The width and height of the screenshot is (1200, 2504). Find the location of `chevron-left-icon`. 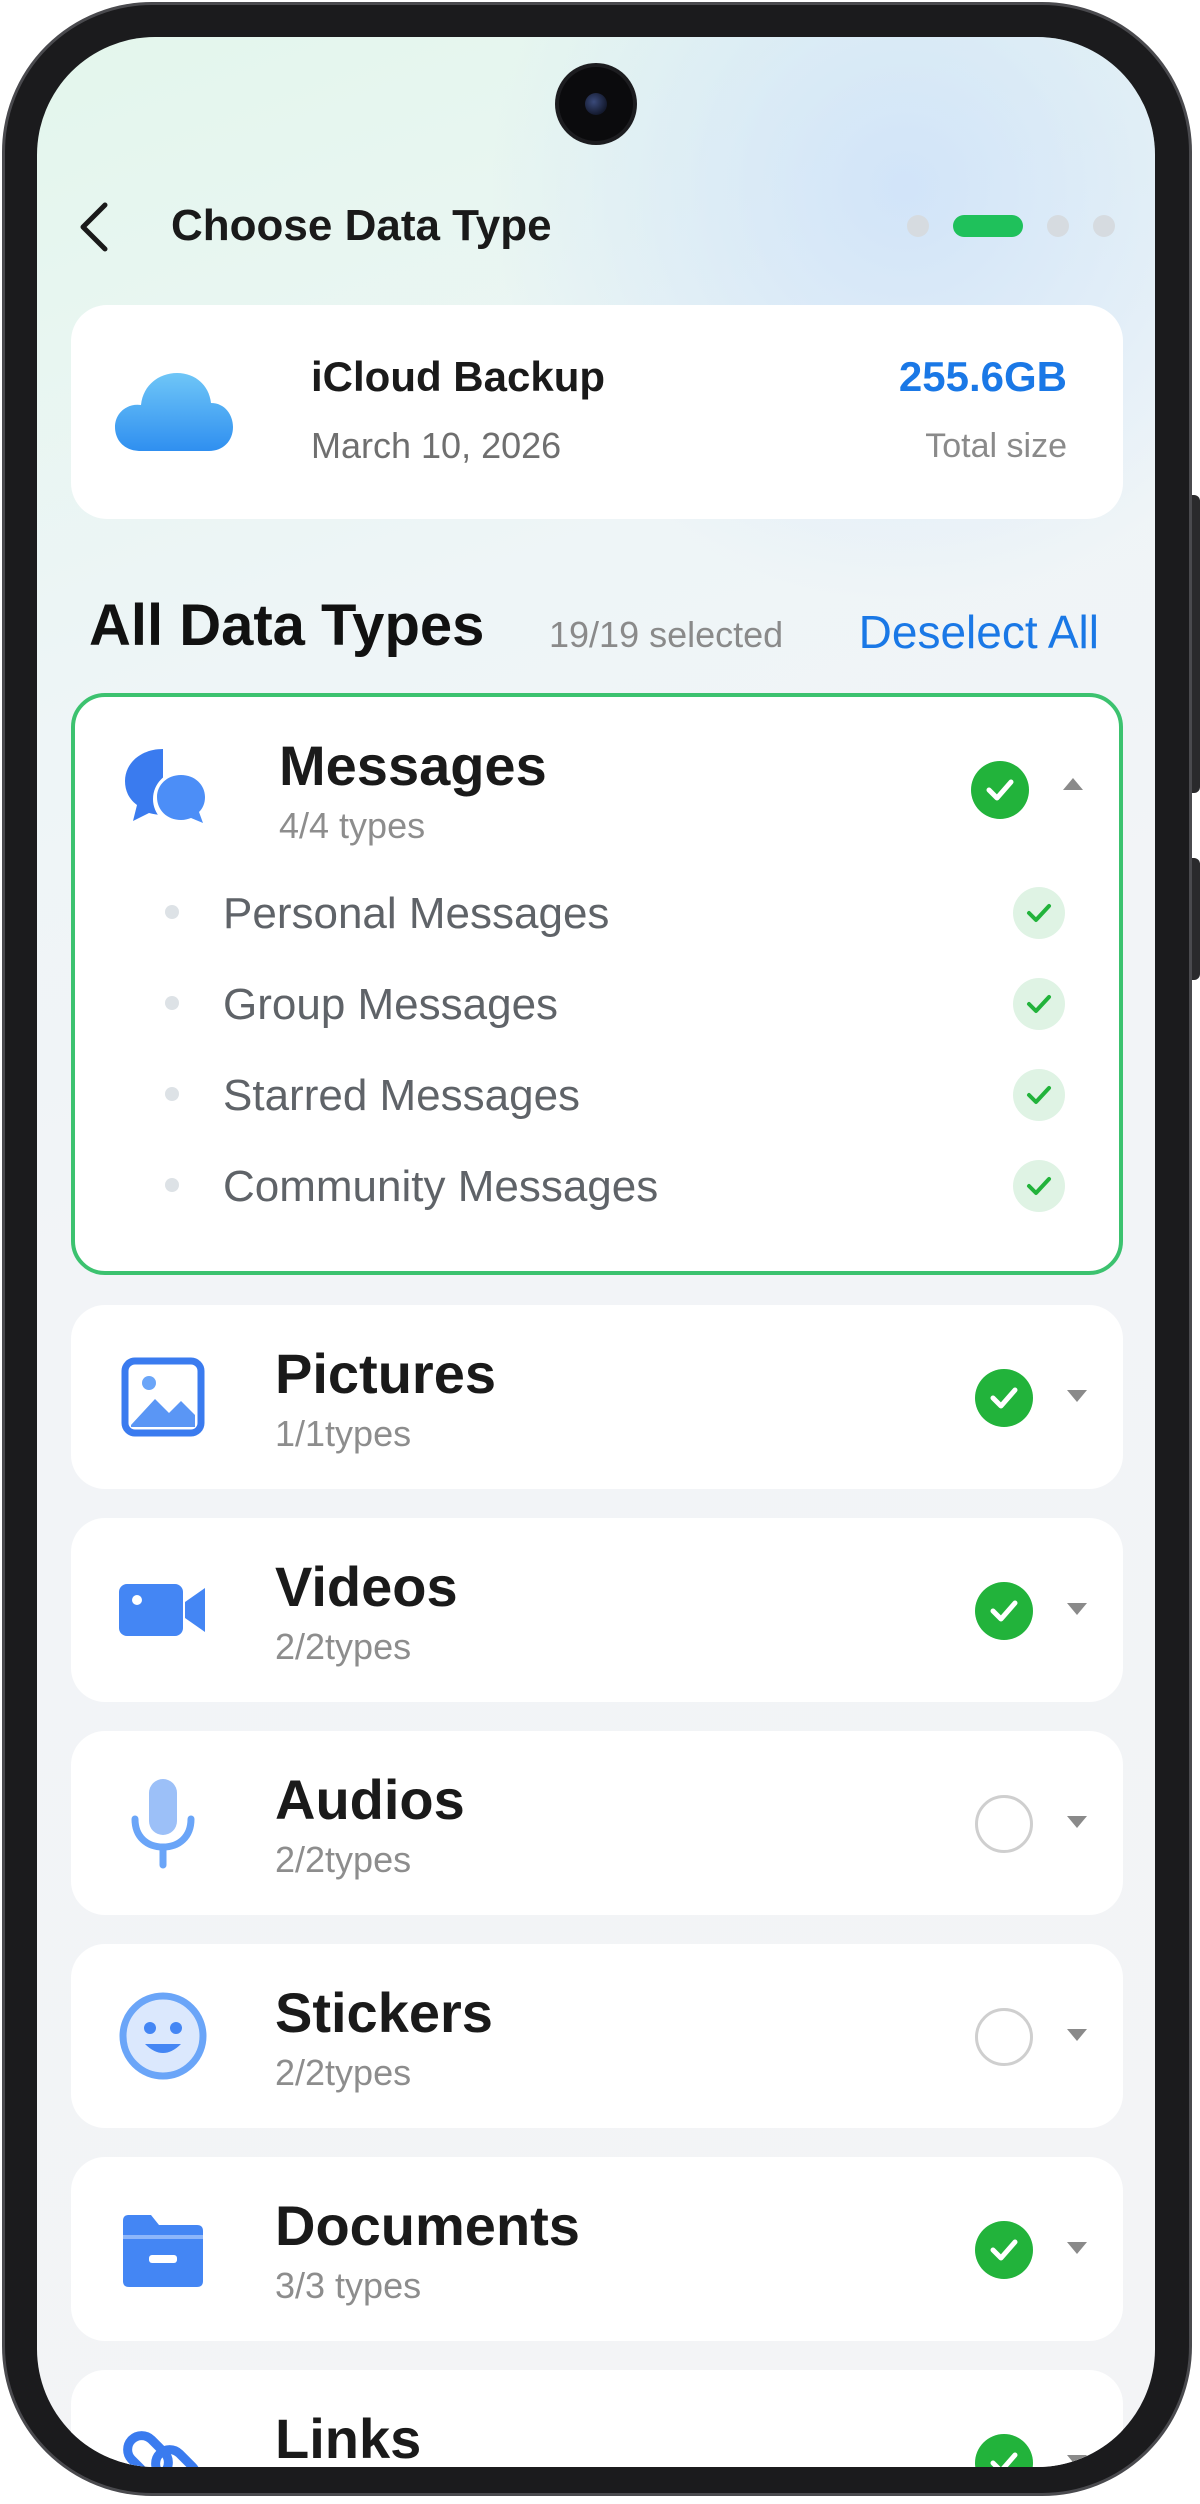

chevron-left-icon is located at coordinates (94, 227).